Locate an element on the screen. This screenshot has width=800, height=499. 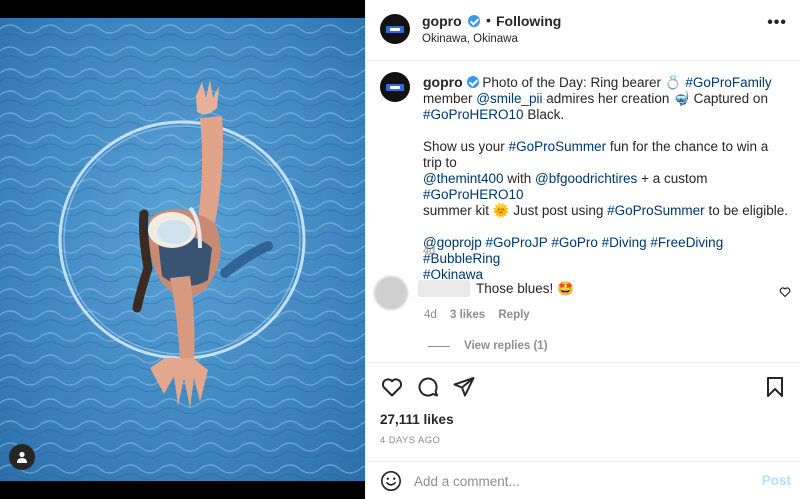
caption-line: Black. is located at coordinates (546, 114).